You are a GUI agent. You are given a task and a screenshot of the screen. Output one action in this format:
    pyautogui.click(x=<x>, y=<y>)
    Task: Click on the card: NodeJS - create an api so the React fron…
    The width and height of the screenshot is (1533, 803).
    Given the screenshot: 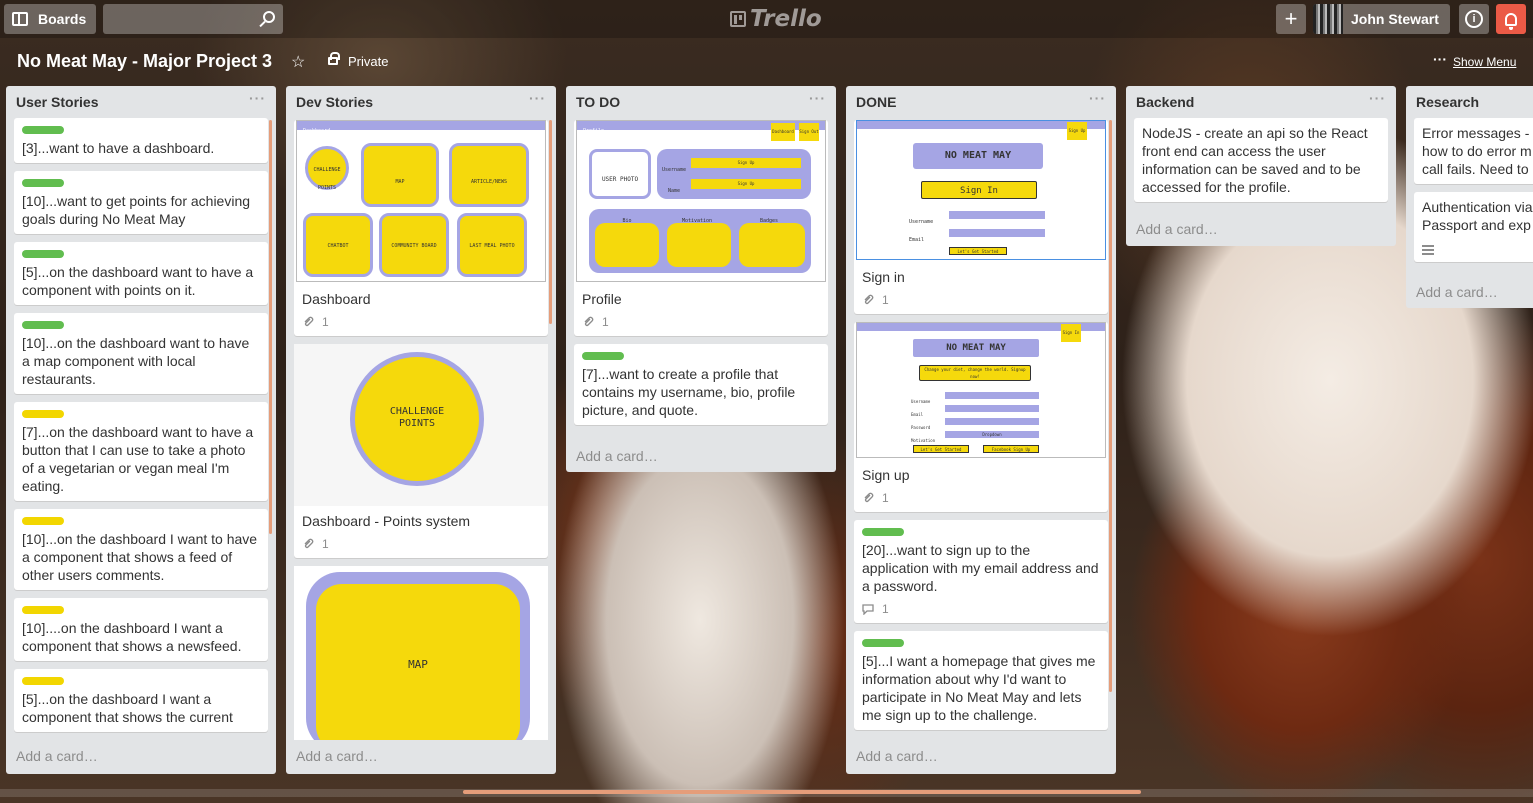 What is the action you would take?
    pyautogui.click(x=1261, y=160)
    